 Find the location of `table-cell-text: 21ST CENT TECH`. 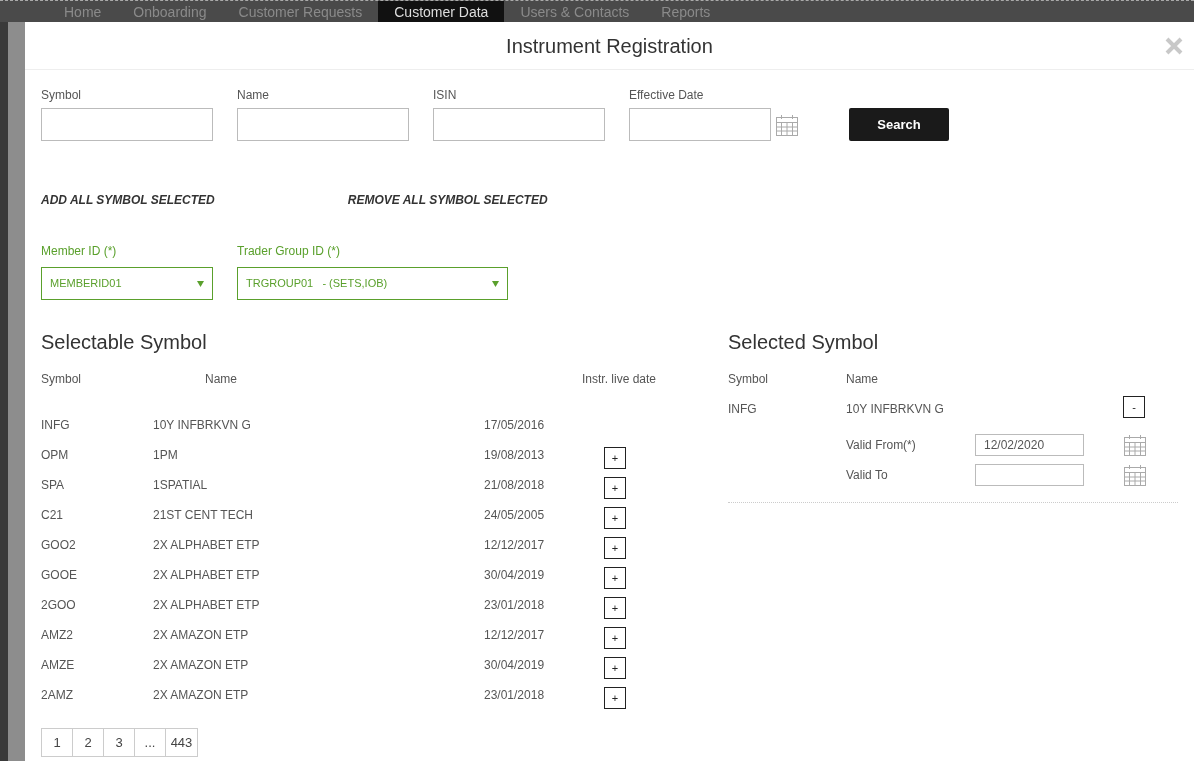

table-cell-text: 21ST CENT TECH is located at coordinates (204, 515).